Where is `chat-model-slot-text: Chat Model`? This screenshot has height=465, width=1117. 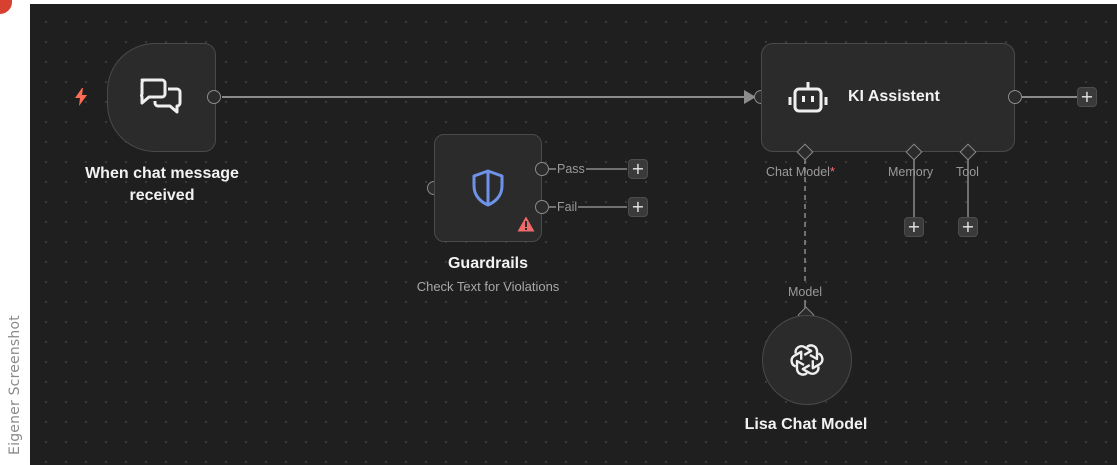 chat-model-slot-text: Chat Model is located at coordinates (798, 172).